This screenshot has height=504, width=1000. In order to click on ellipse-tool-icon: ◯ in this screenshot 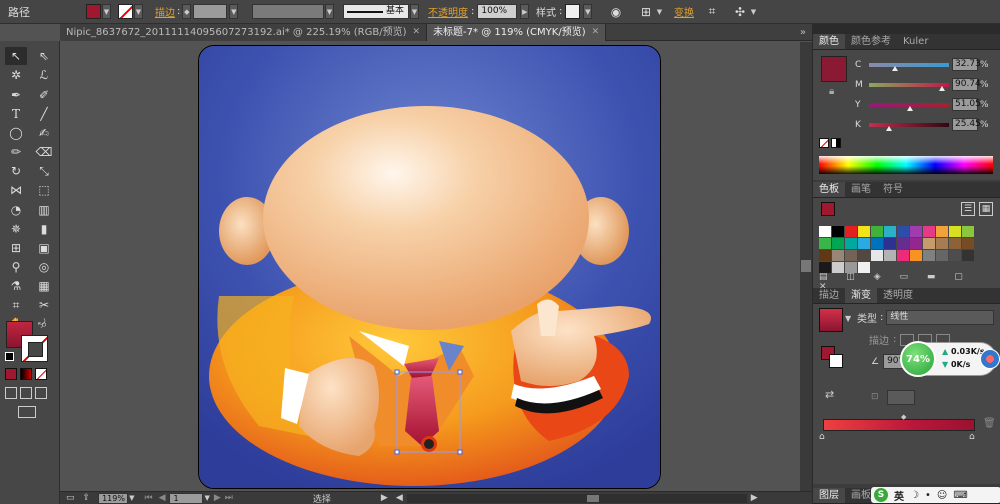, I will do `click(16, 133)`.